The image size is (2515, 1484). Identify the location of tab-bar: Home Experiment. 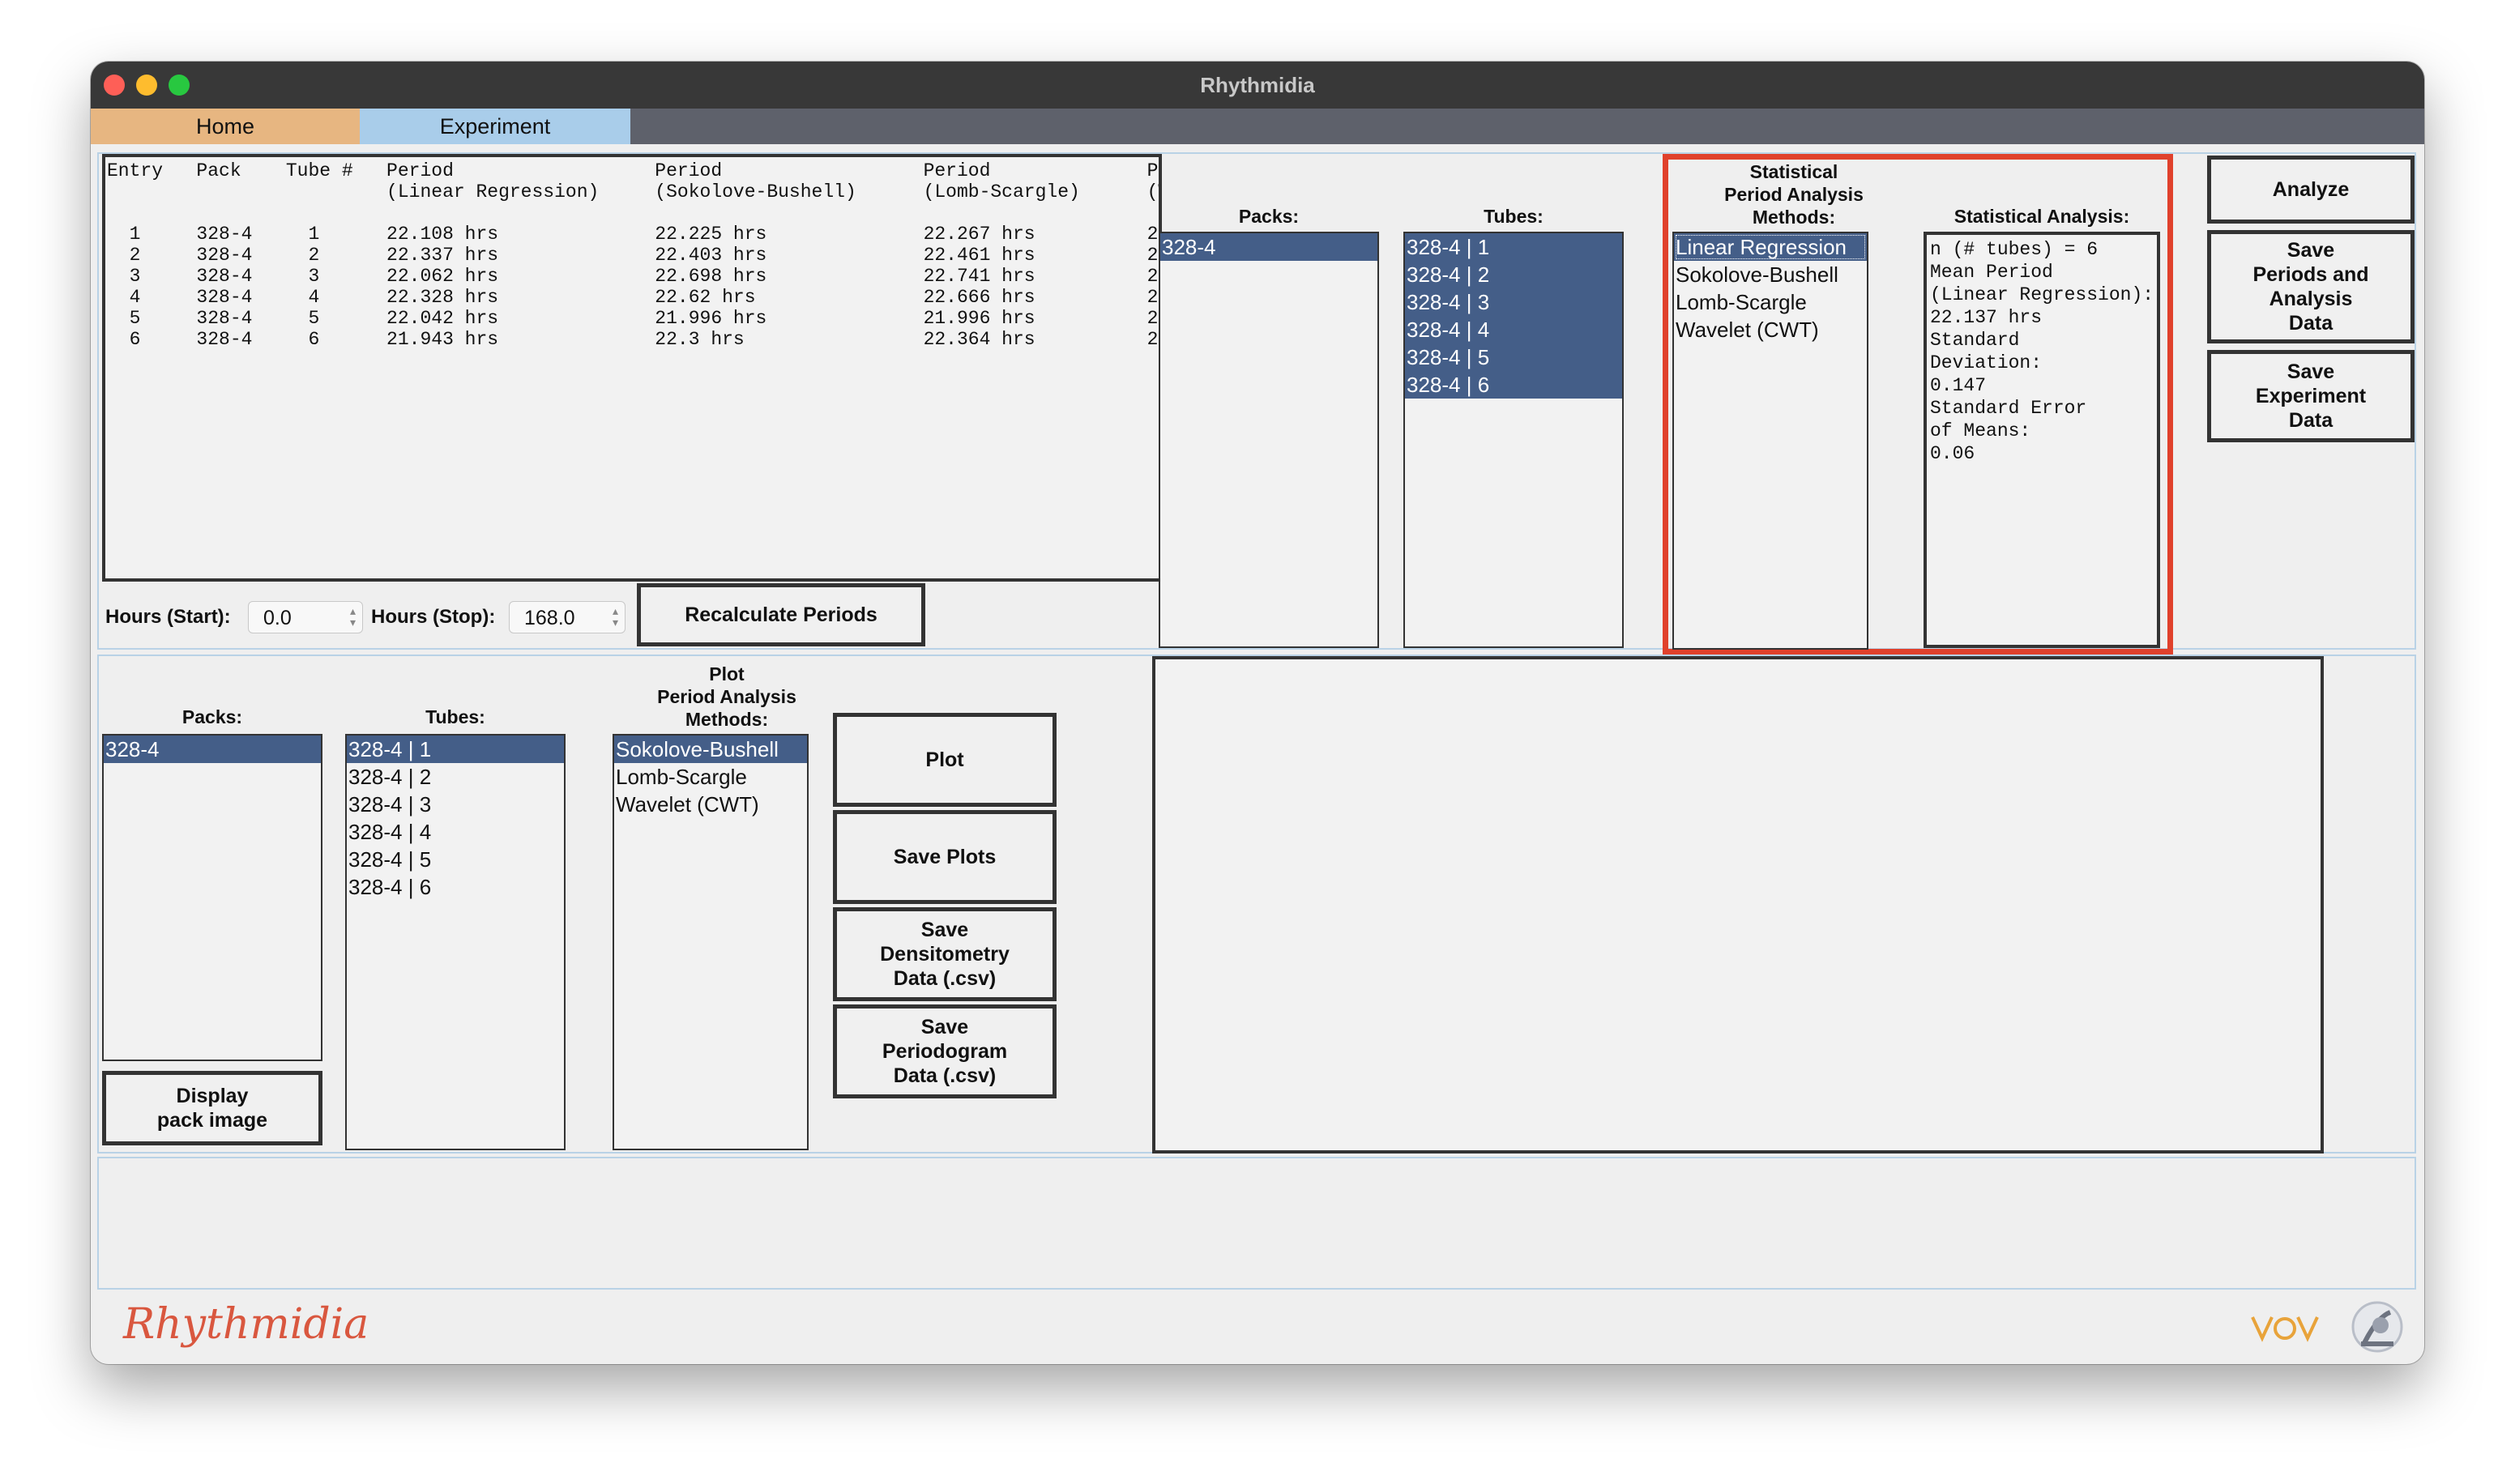
(1257, 126).